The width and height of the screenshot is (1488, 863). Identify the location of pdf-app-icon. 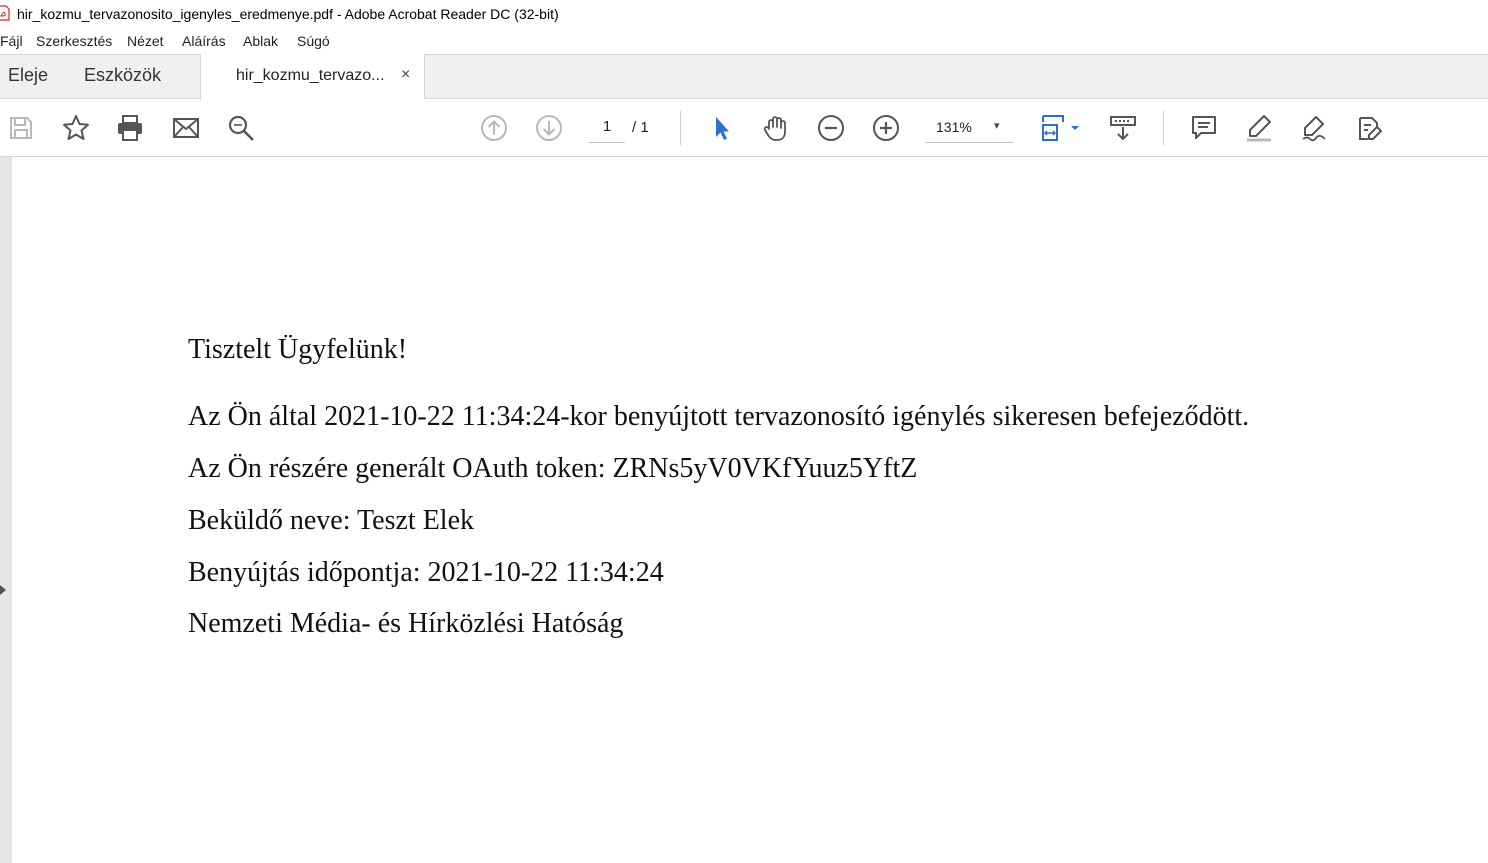
(5, 13).